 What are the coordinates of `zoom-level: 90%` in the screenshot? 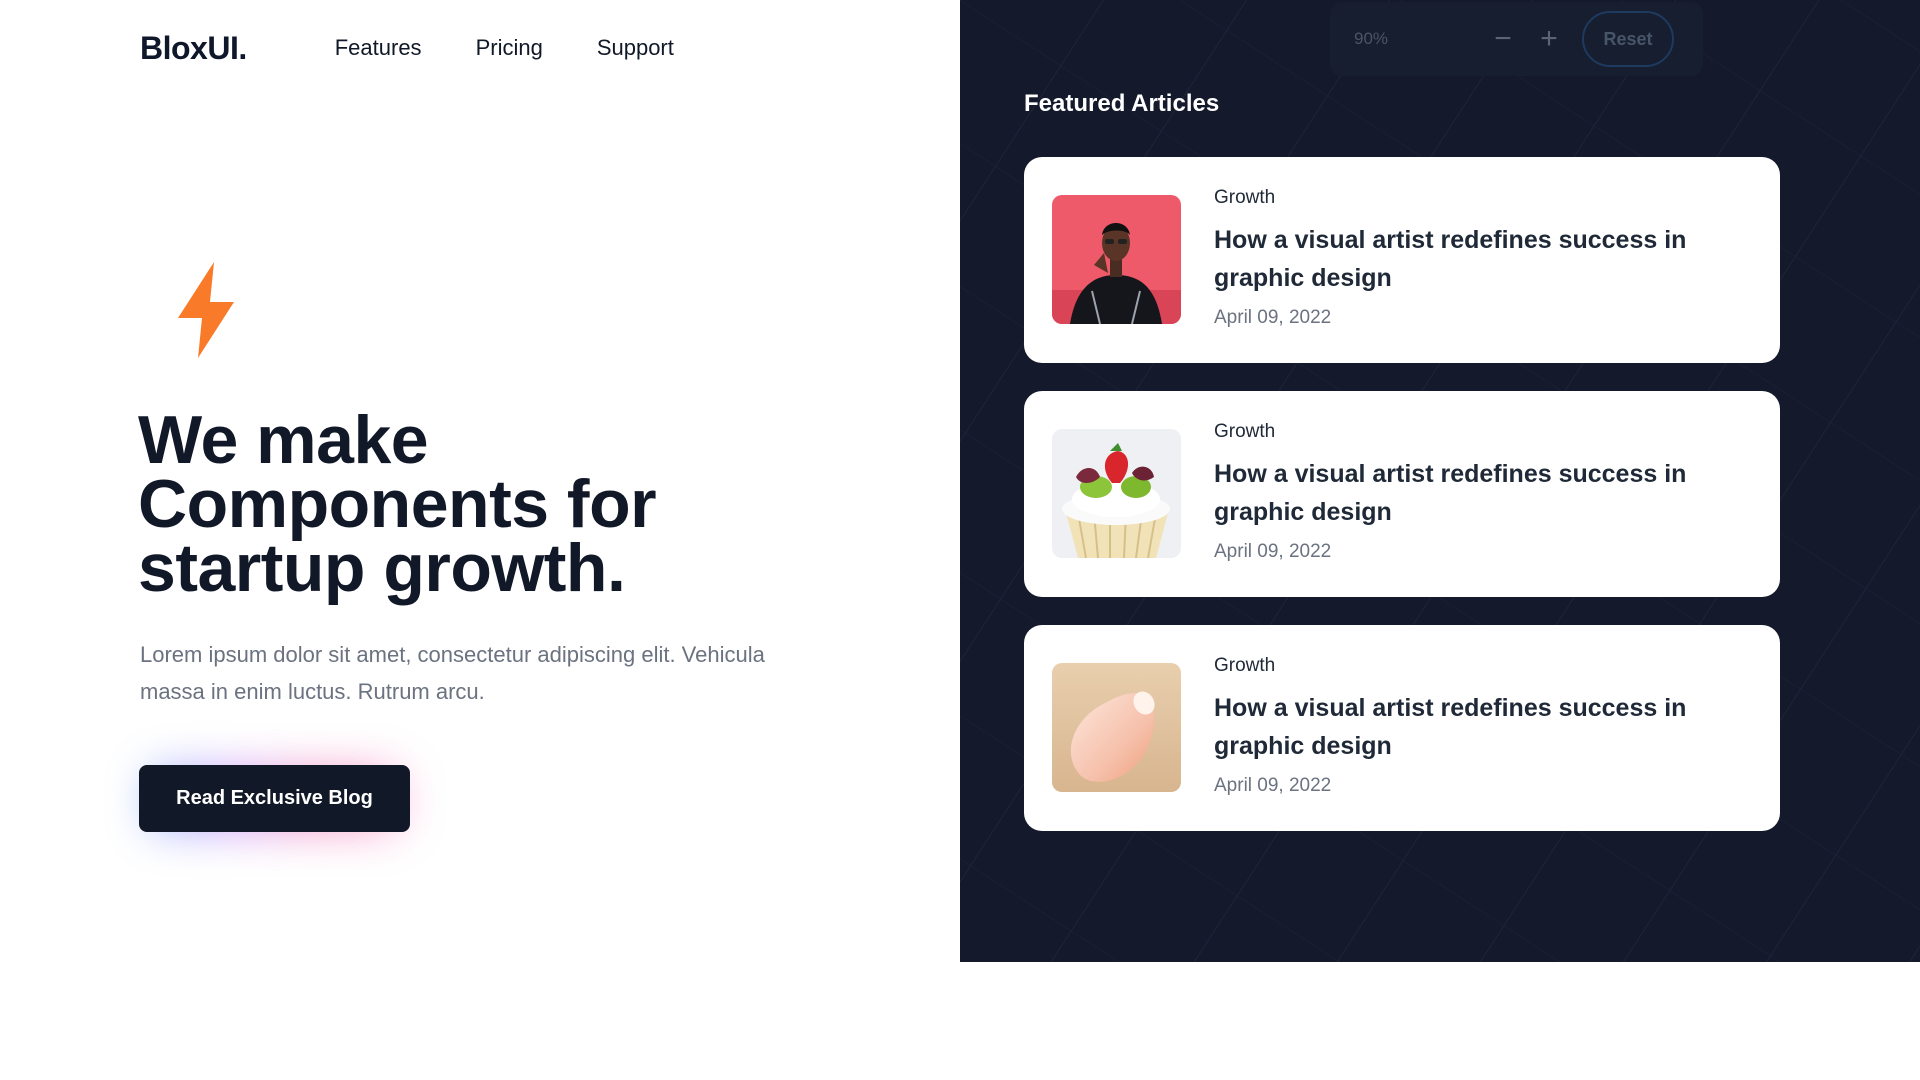 It's located at (1371, 38).